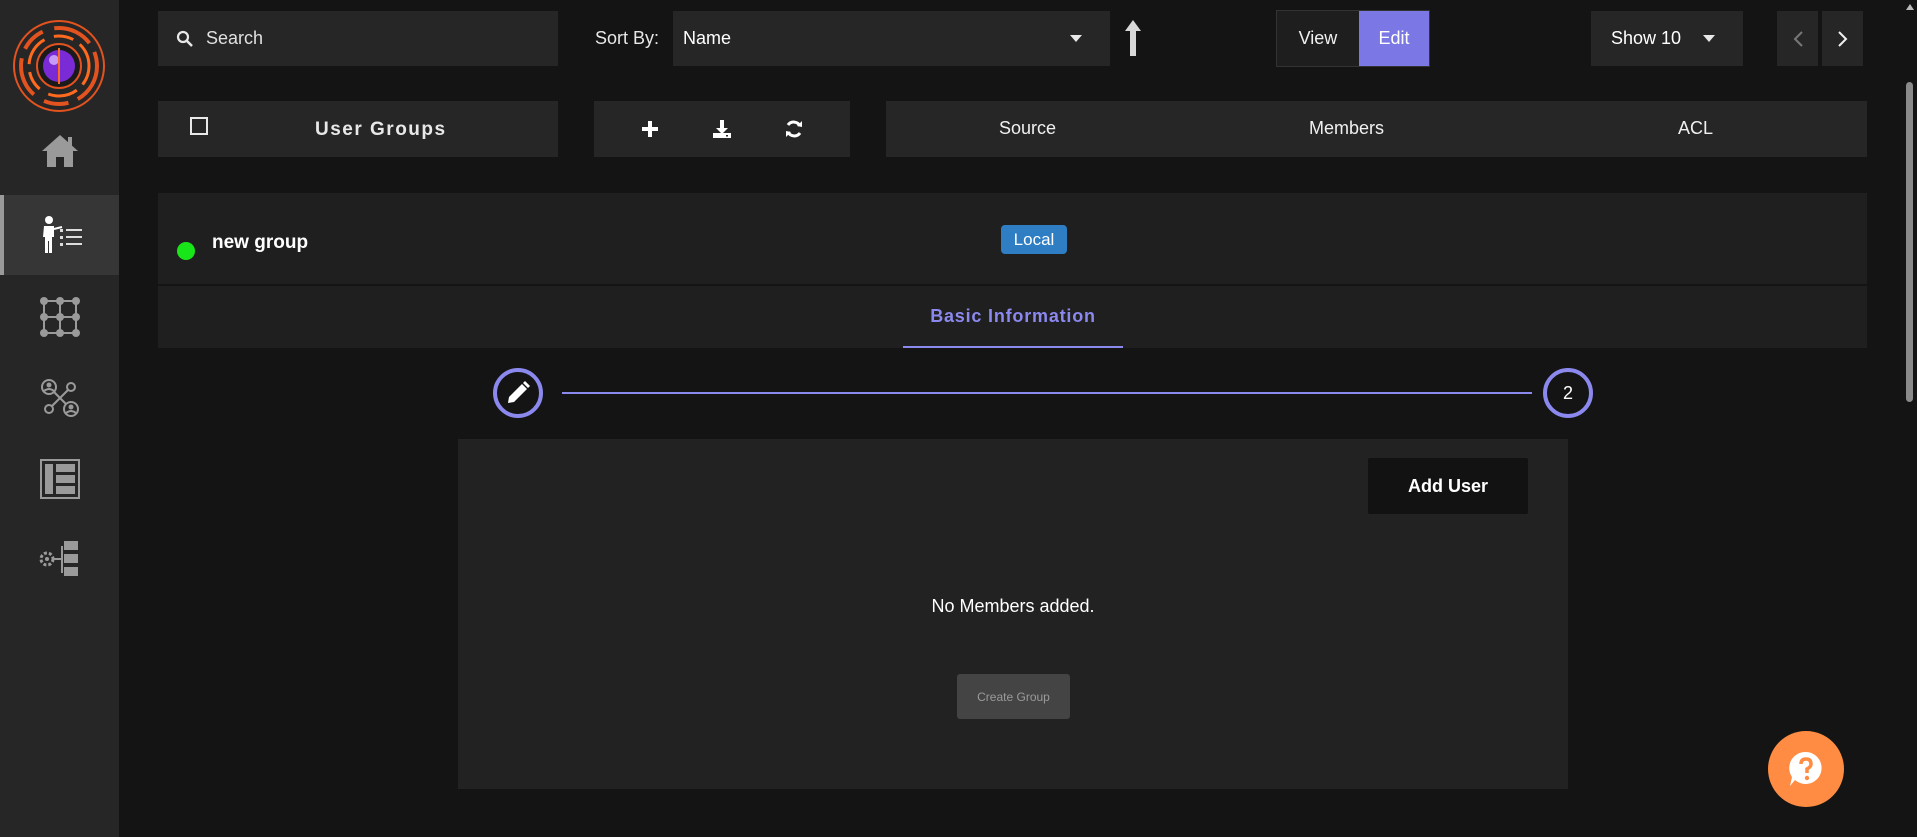 The image size is (1917, 837). I want to click on sidebar, so click(59, 418).